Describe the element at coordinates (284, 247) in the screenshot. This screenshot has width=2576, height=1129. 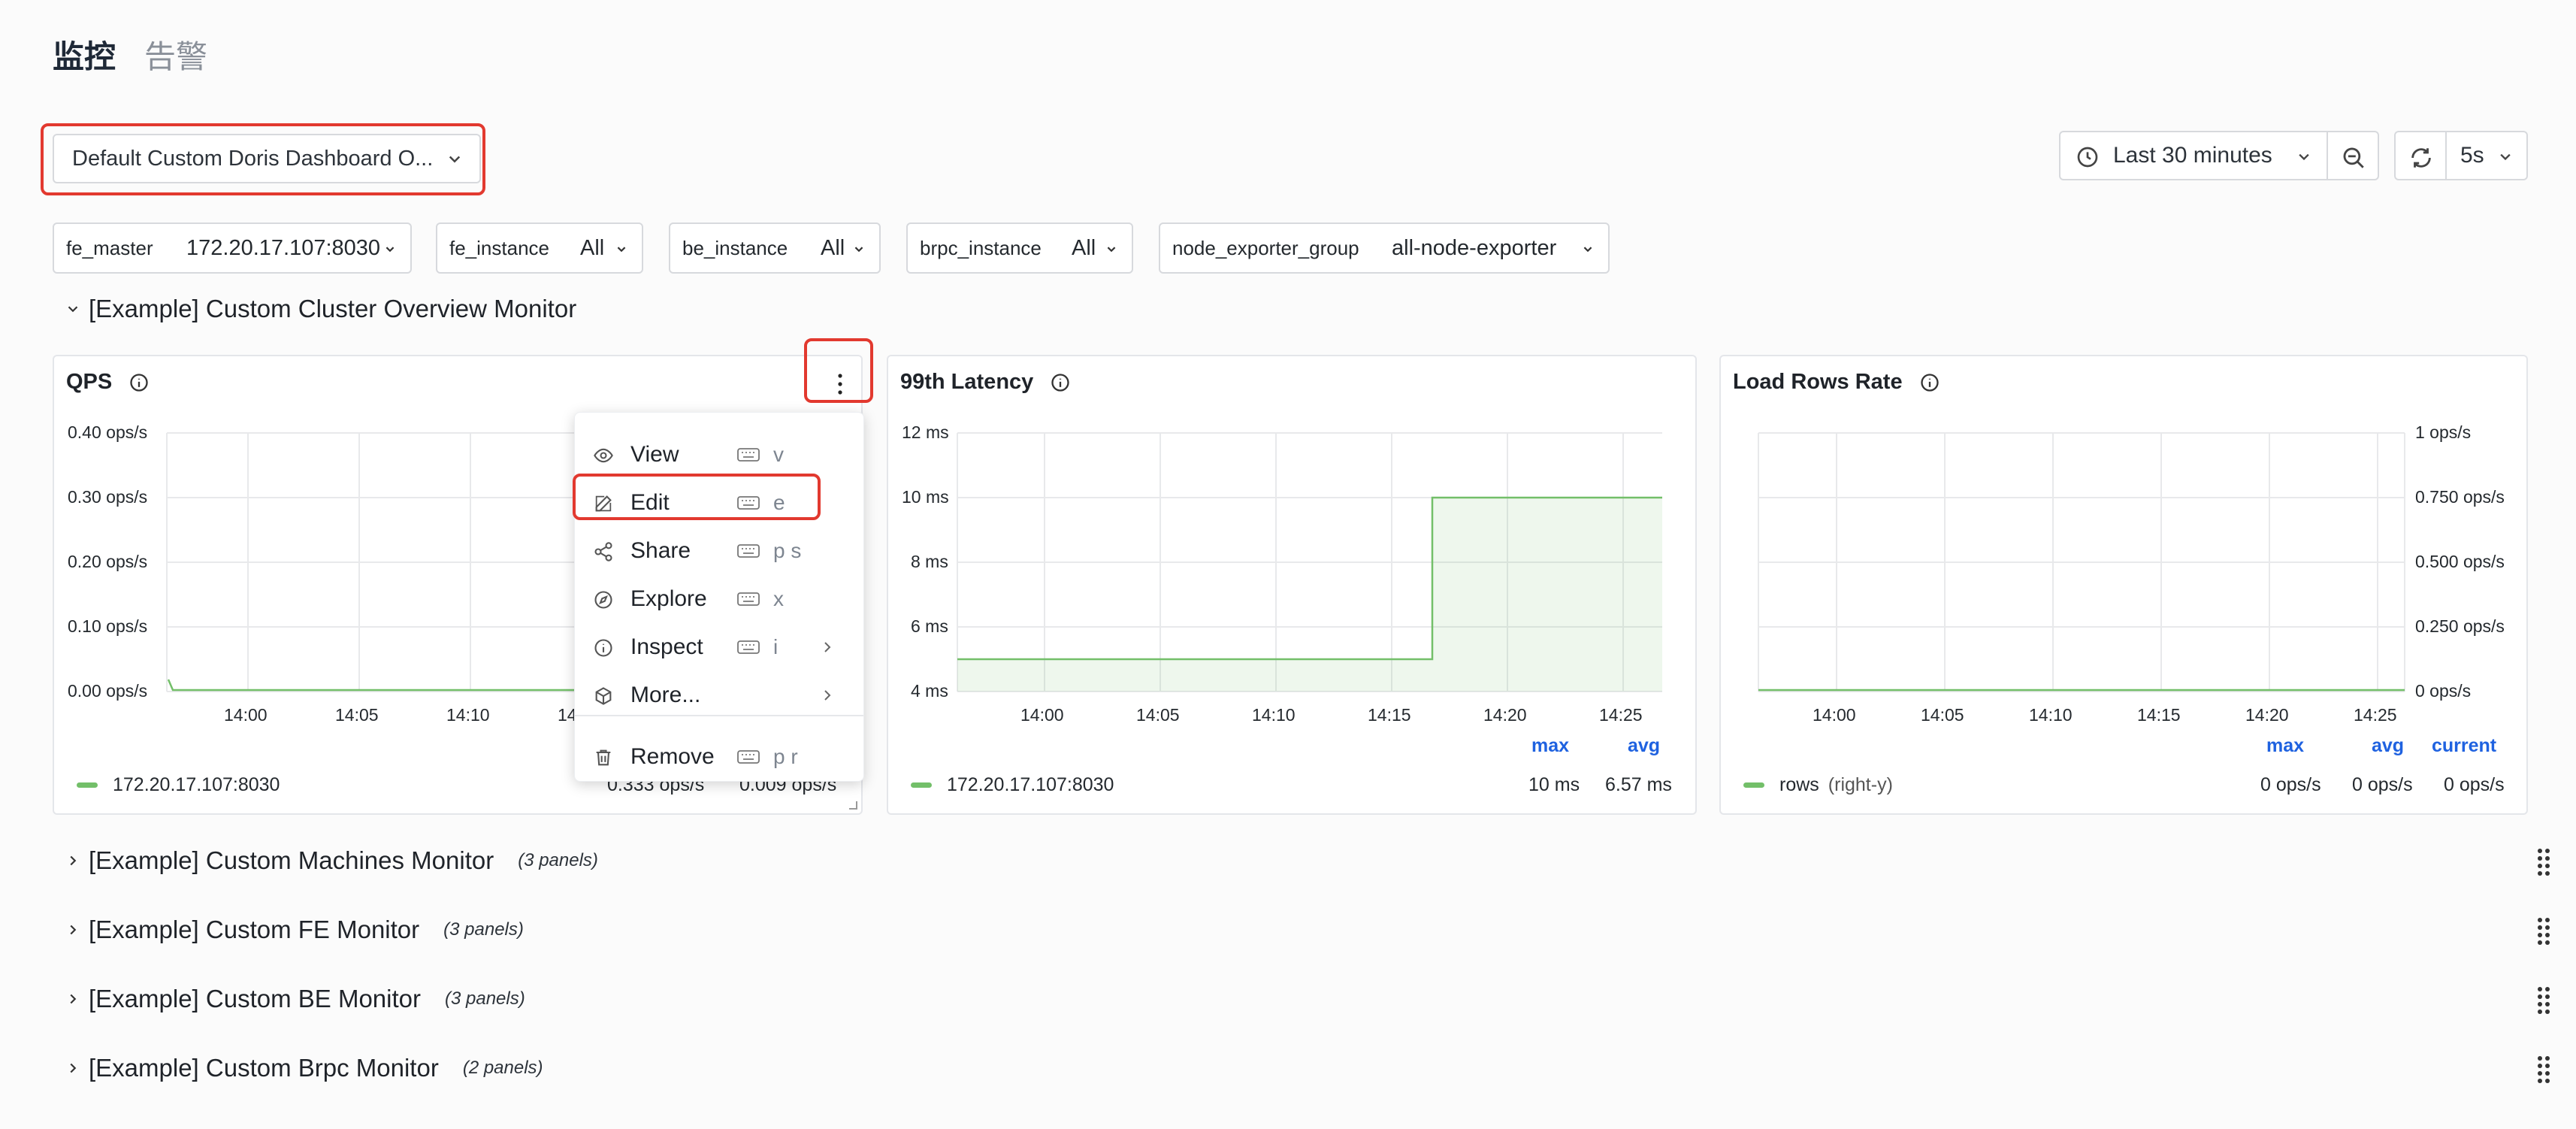
I see `variable-value: 172.20.17.107:8030` at that location.